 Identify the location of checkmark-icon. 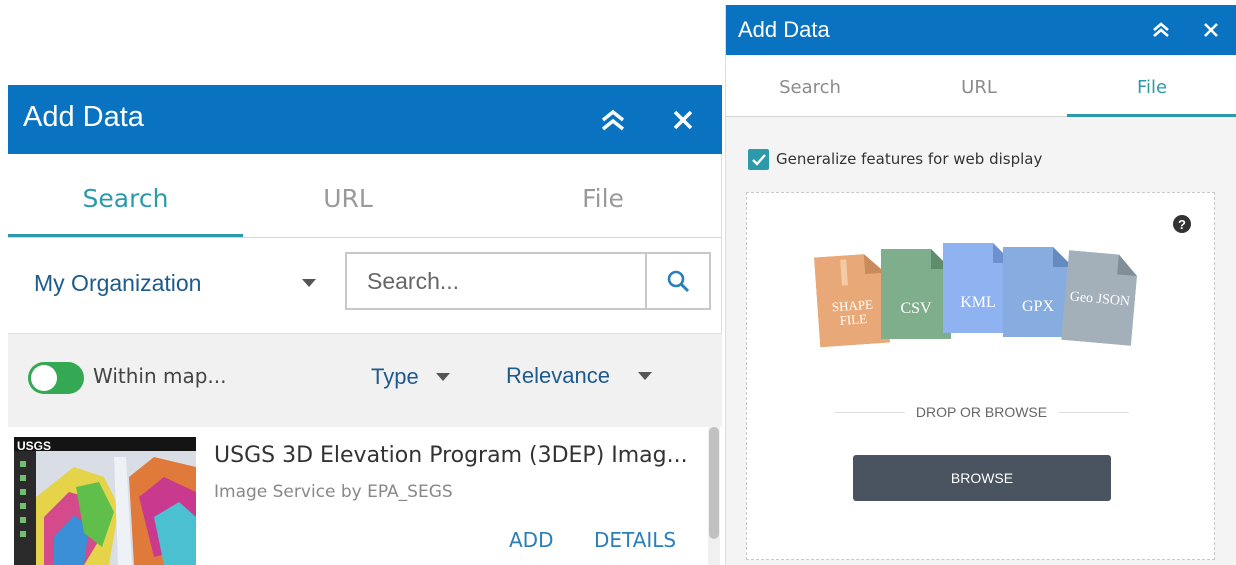
(758, 159).